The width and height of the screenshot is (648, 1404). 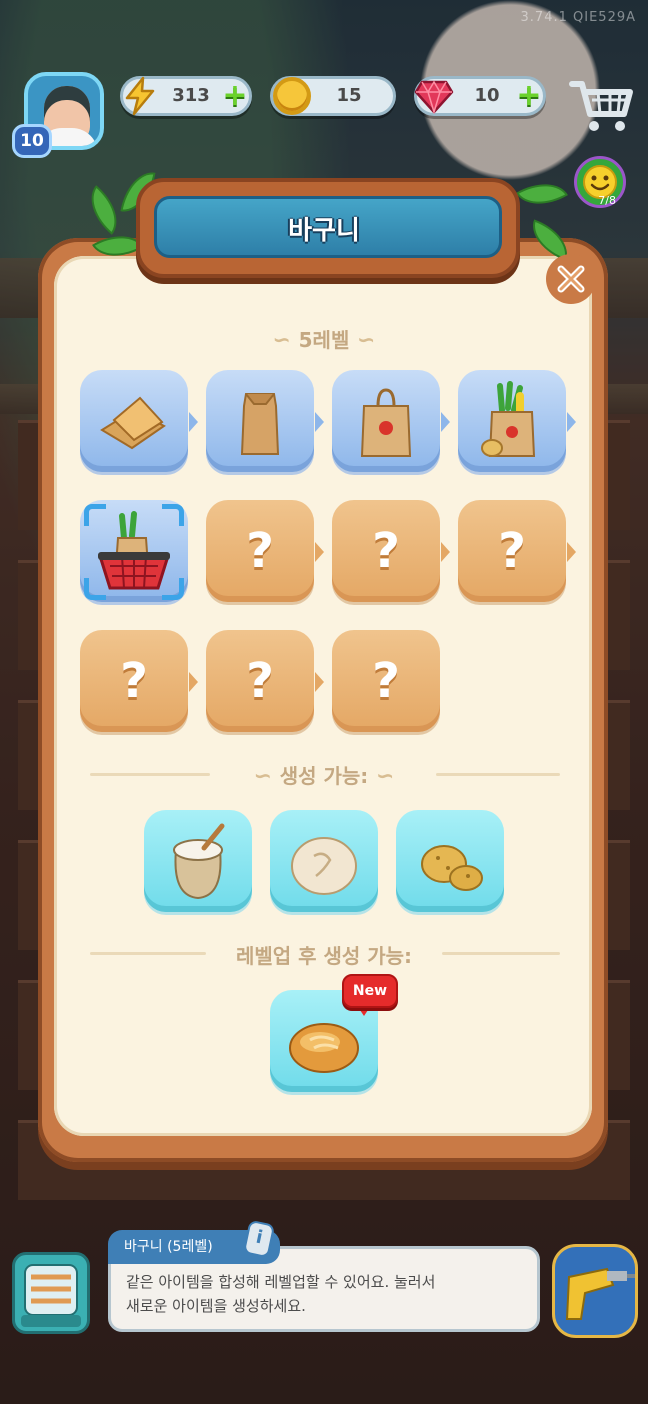 I want to click on can-produce-heading: ∽ 생성 가능: ∽, so click(x=324, y=774).